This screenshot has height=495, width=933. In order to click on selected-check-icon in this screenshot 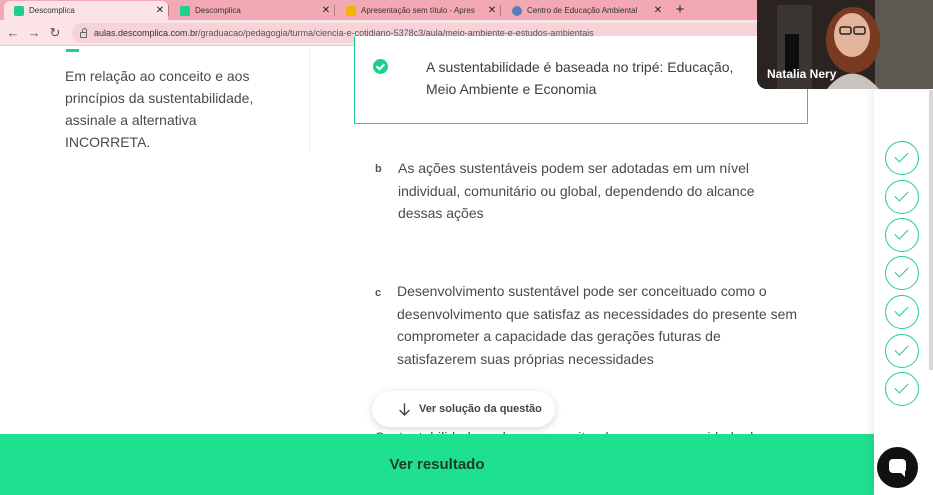, I will do `click(380, 66)`.